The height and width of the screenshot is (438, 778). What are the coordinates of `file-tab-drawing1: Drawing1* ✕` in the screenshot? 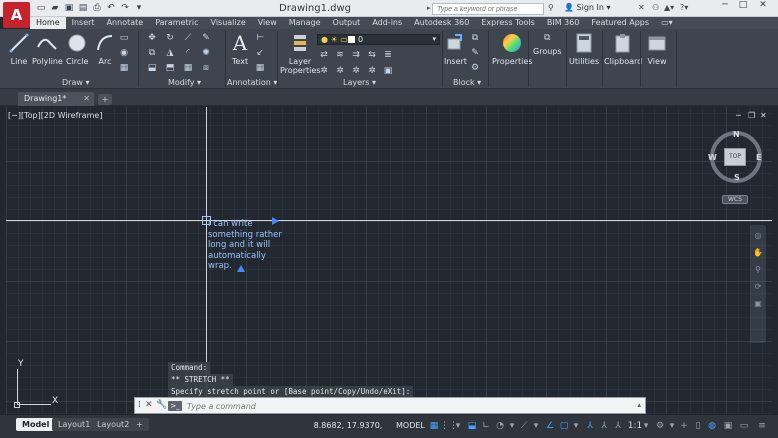 It's located at (56, 99).